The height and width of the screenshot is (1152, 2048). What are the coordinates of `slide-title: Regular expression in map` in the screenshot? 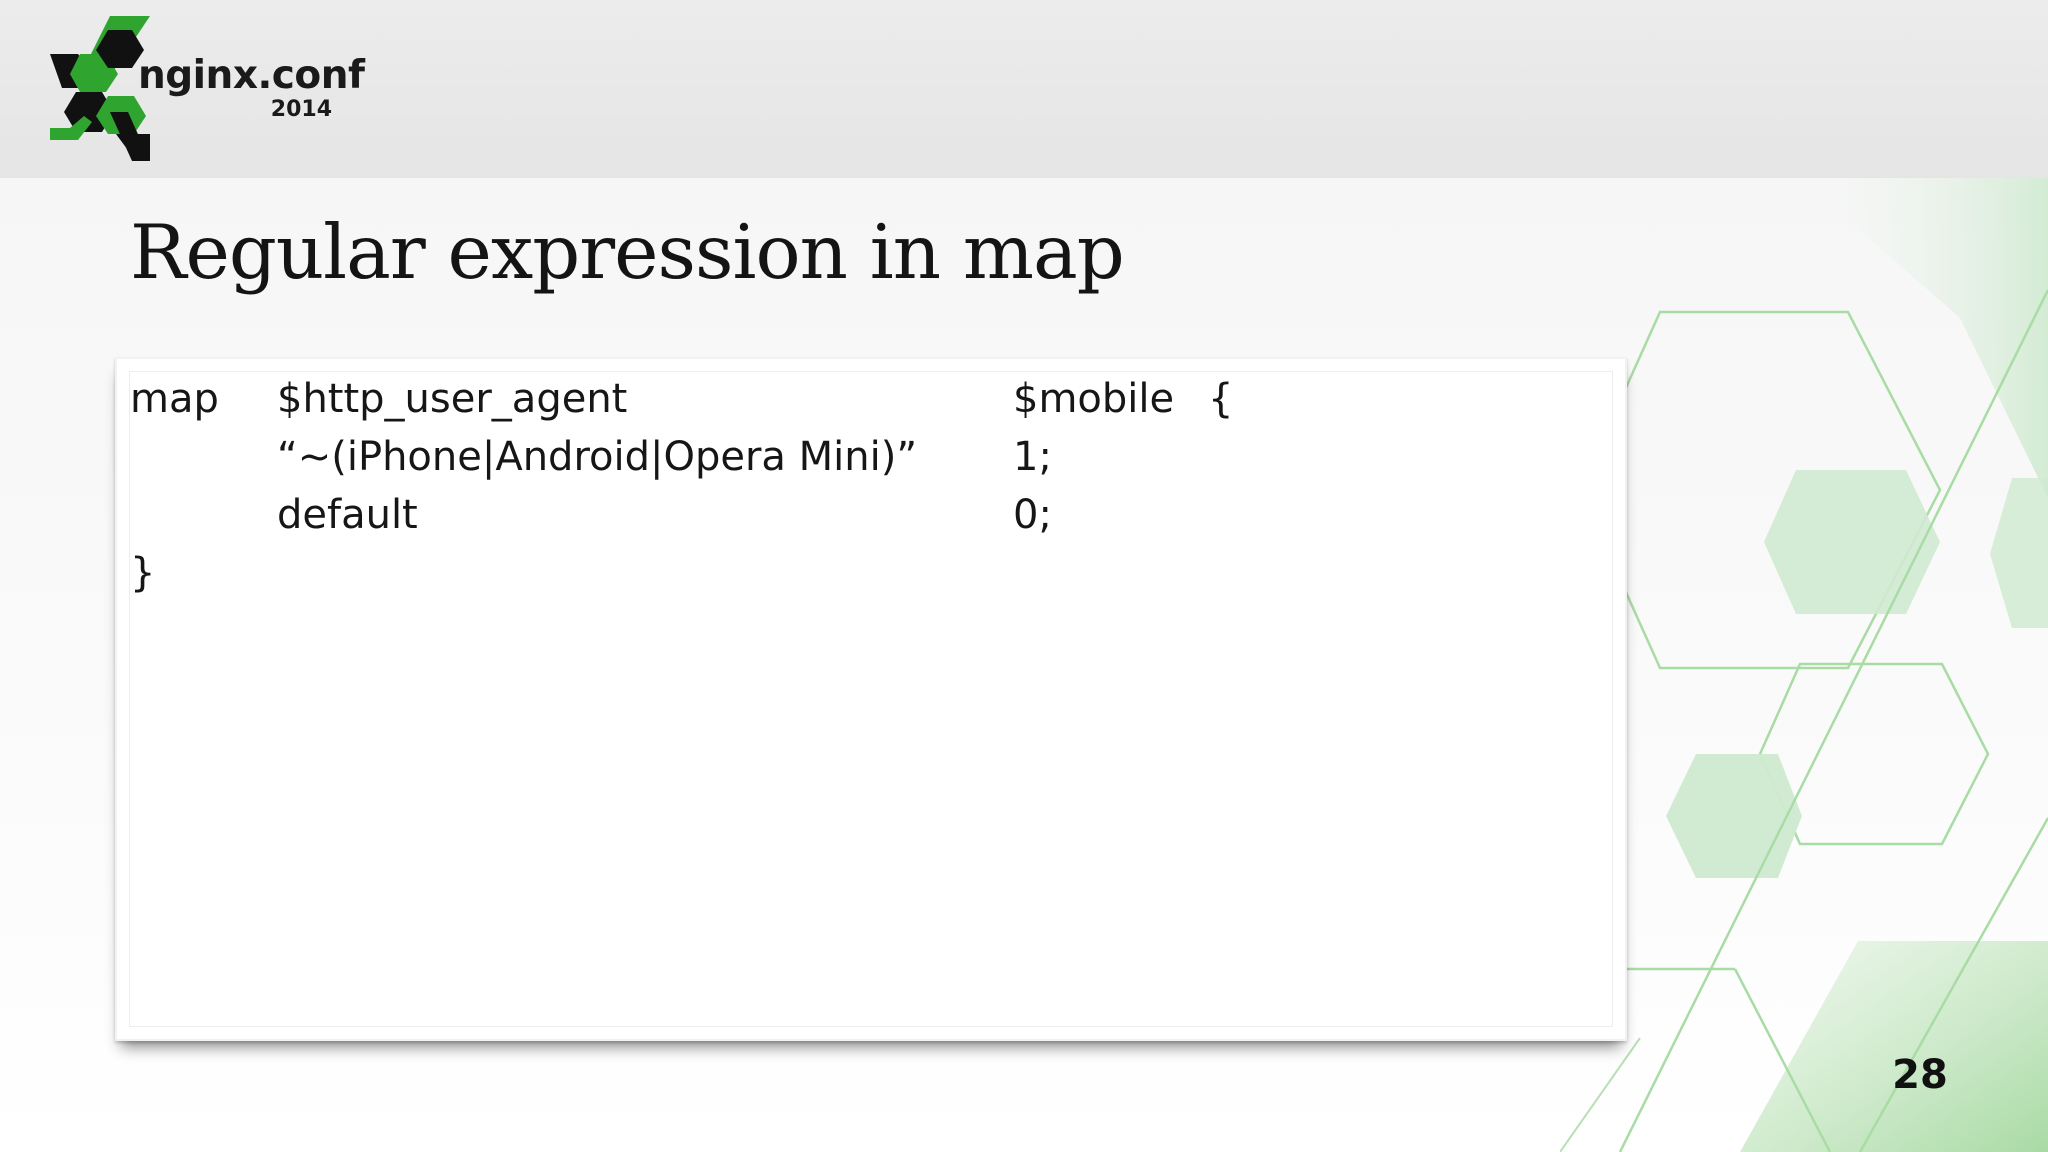 It's located at (627, 252).